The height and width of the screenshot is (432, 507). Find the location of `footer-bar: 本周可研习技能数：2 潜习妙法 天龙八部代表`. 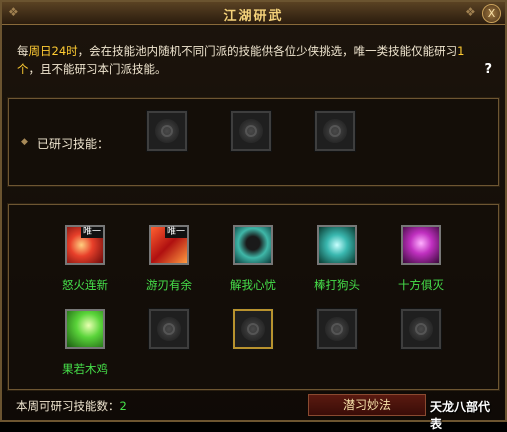

footer-bar: 本周可研习技能数：2 潜习妙法 天龙八部代表 is located at coordinates (253, 412).